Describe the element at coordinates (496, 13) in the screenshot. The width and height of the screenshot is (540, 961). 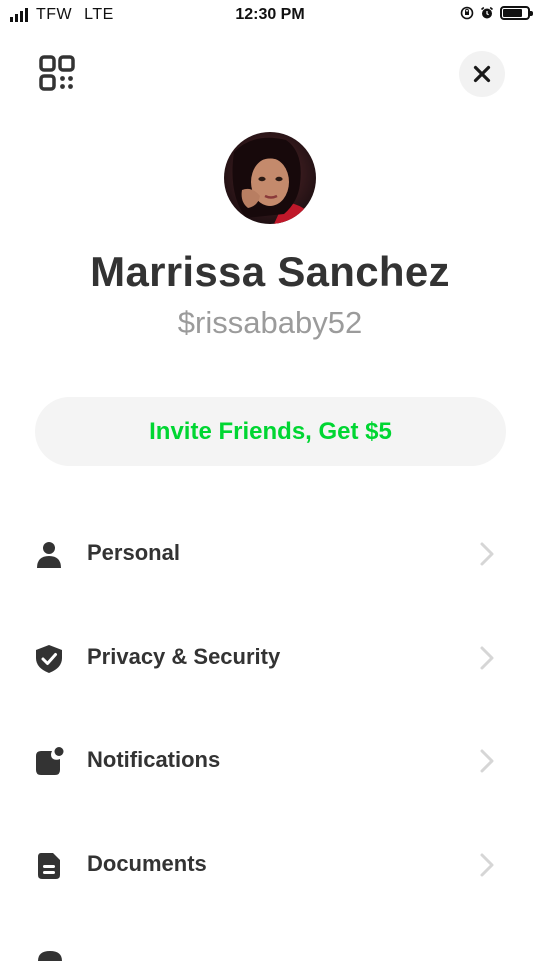
I see `status-right` at that location.